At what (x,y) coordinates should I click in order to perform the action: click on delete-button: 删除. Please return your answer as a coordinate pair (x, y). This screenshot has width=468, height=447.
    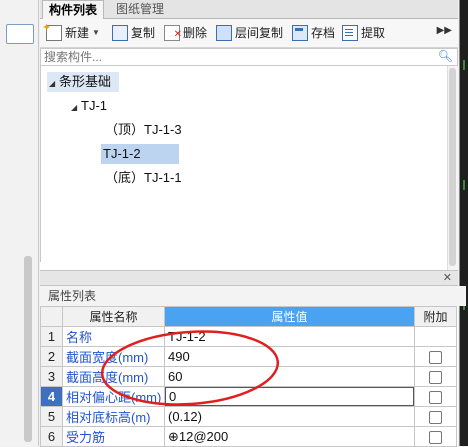
    Looking at the image, I should click on (186, 34).